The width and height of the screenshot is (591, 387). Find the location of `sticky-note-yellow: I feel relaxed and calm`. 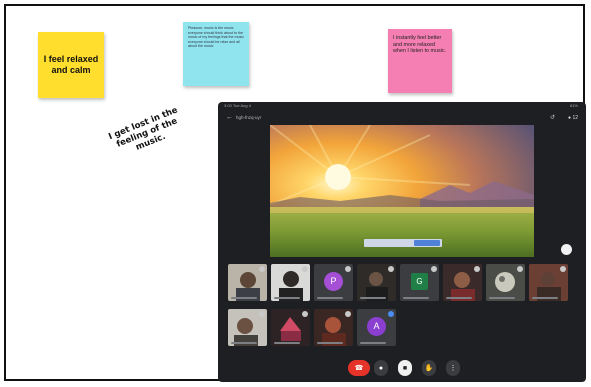

sticky-note-yellow: I feel relaxed and calm is located at coordinates (71, 65).